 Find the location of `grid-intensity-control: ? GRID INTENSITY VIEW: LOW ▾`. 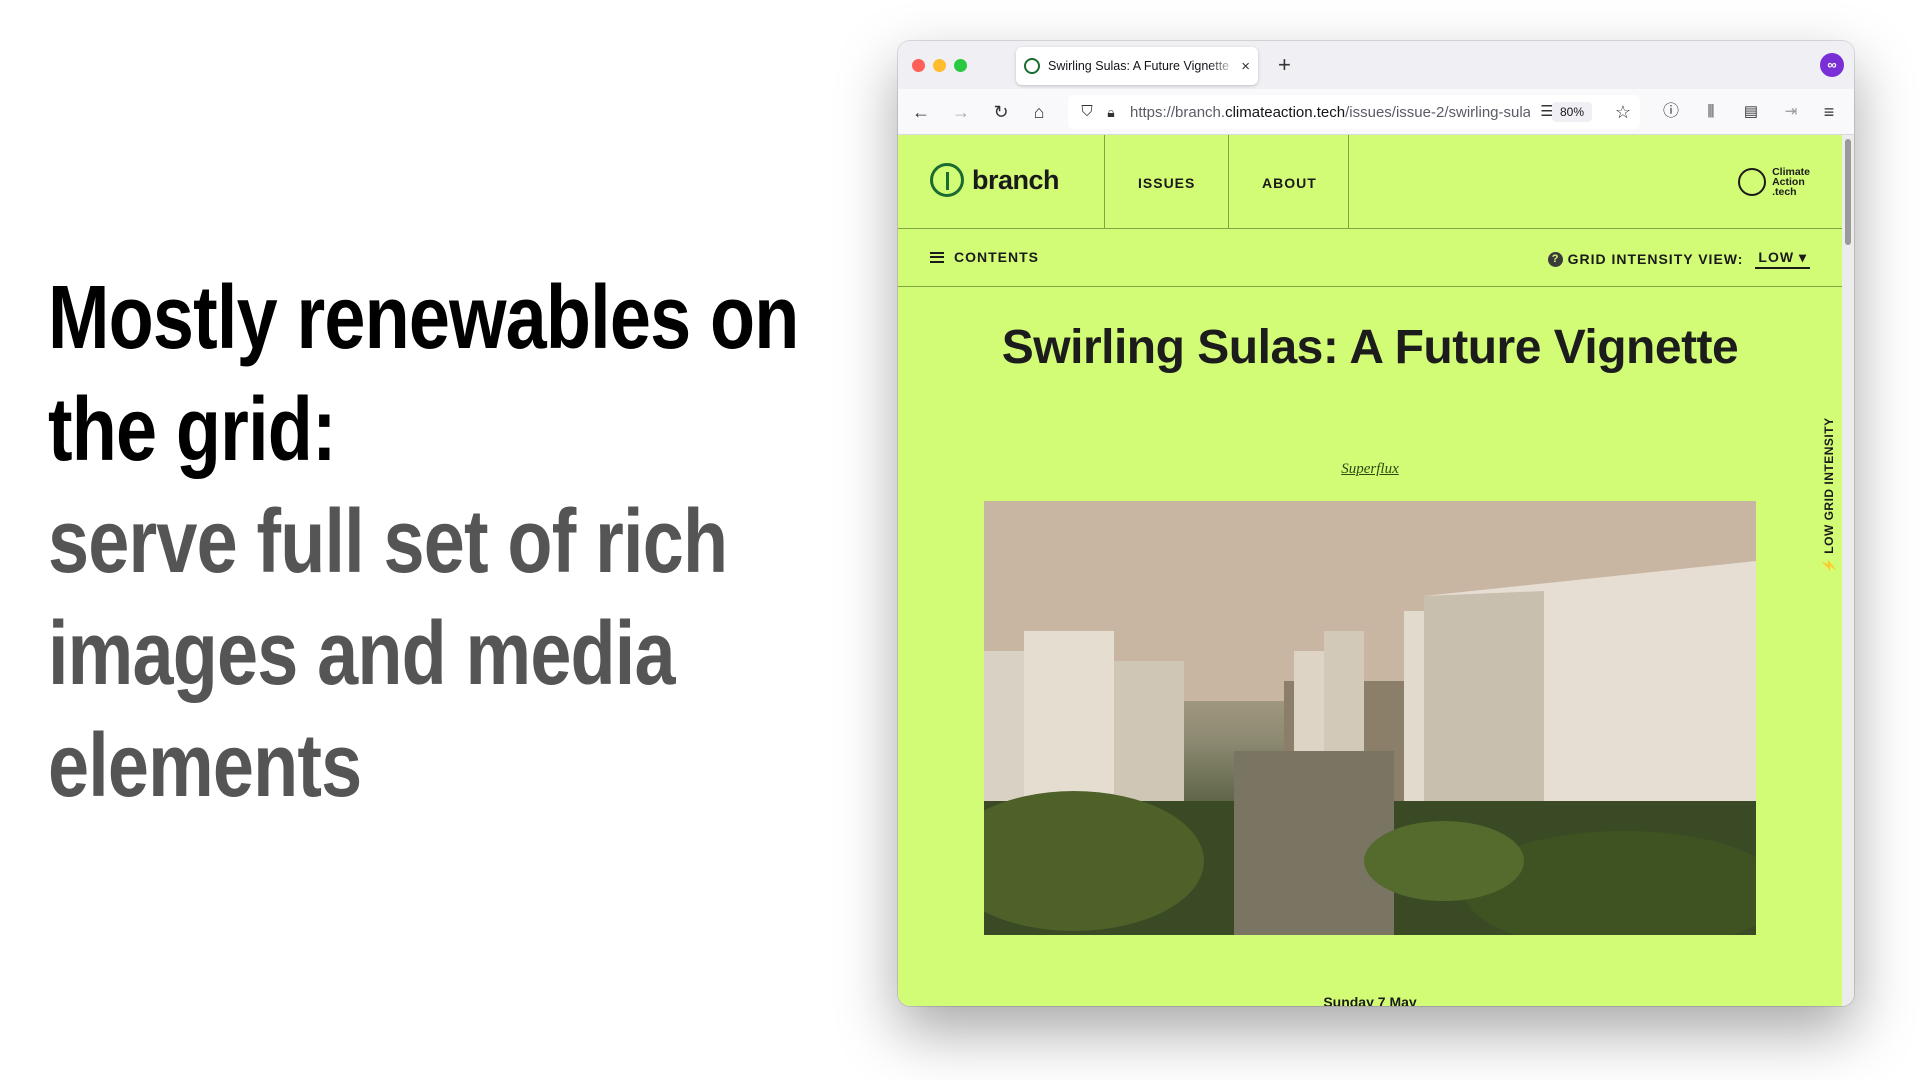

grid-intensity-control: ? GRID INTENSITY VIEW: LOW ▾ is located at coordinates (1678, 259).